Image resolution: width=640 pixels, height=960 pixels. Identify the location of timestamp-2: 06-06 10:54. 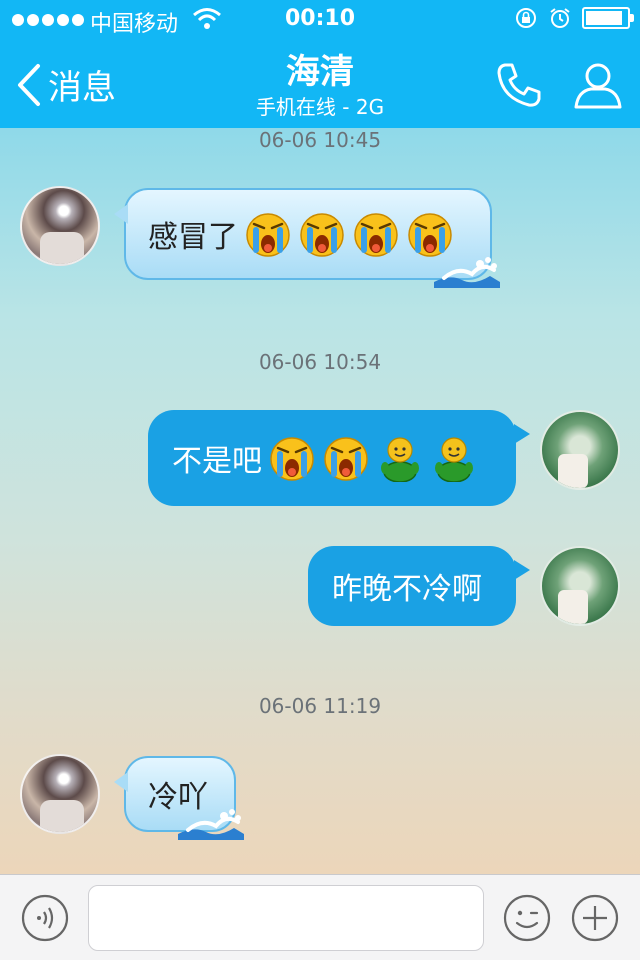
(320, 362).